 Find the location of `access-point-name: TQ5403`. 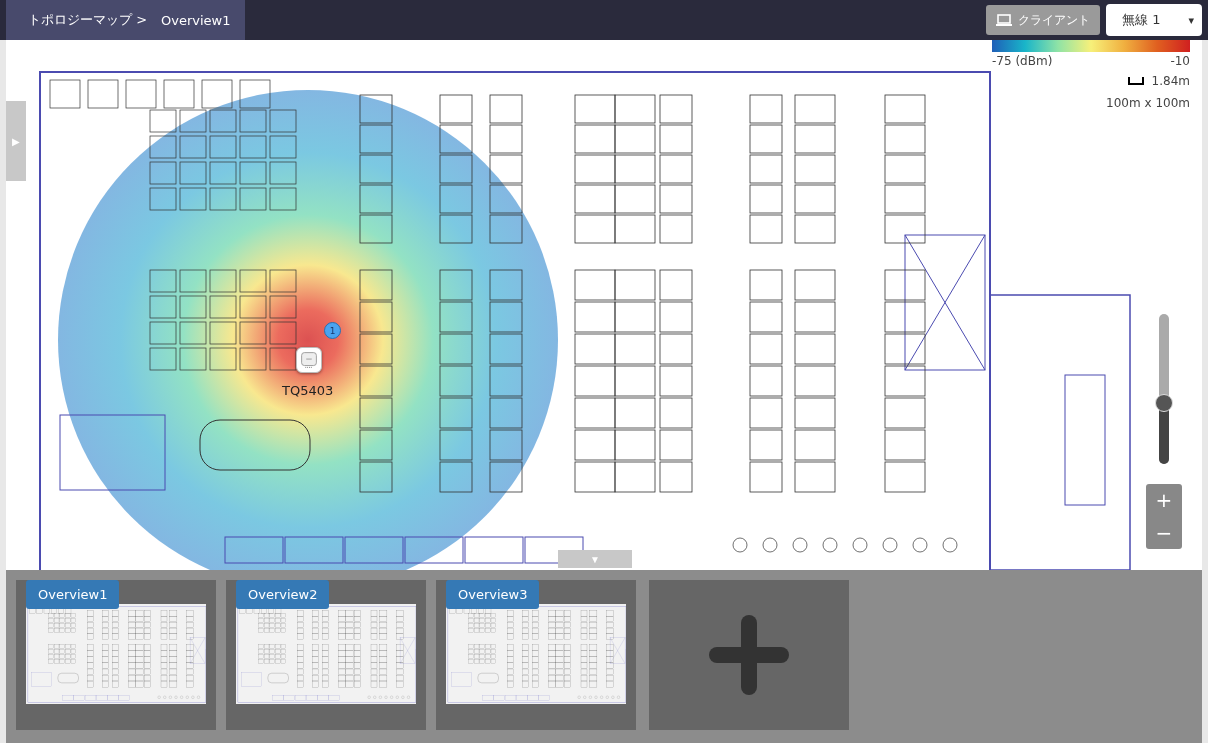

access-point-name: TQ5403 is located at coordinates (308, 390).